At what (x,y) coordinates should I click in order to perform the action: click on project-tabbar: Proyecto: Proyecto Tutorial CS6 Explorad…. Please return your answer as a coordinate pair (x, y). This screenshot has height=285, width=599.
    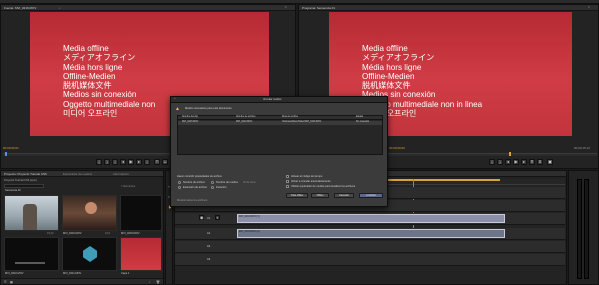
    Looking at the image, I should click on (82, 174).